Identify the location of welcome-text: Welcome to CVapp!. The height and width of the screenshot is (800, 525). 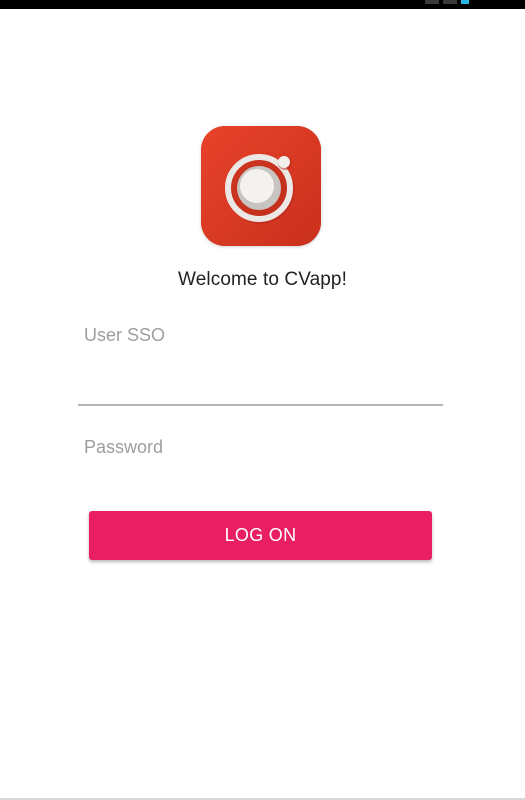
(262, 279).